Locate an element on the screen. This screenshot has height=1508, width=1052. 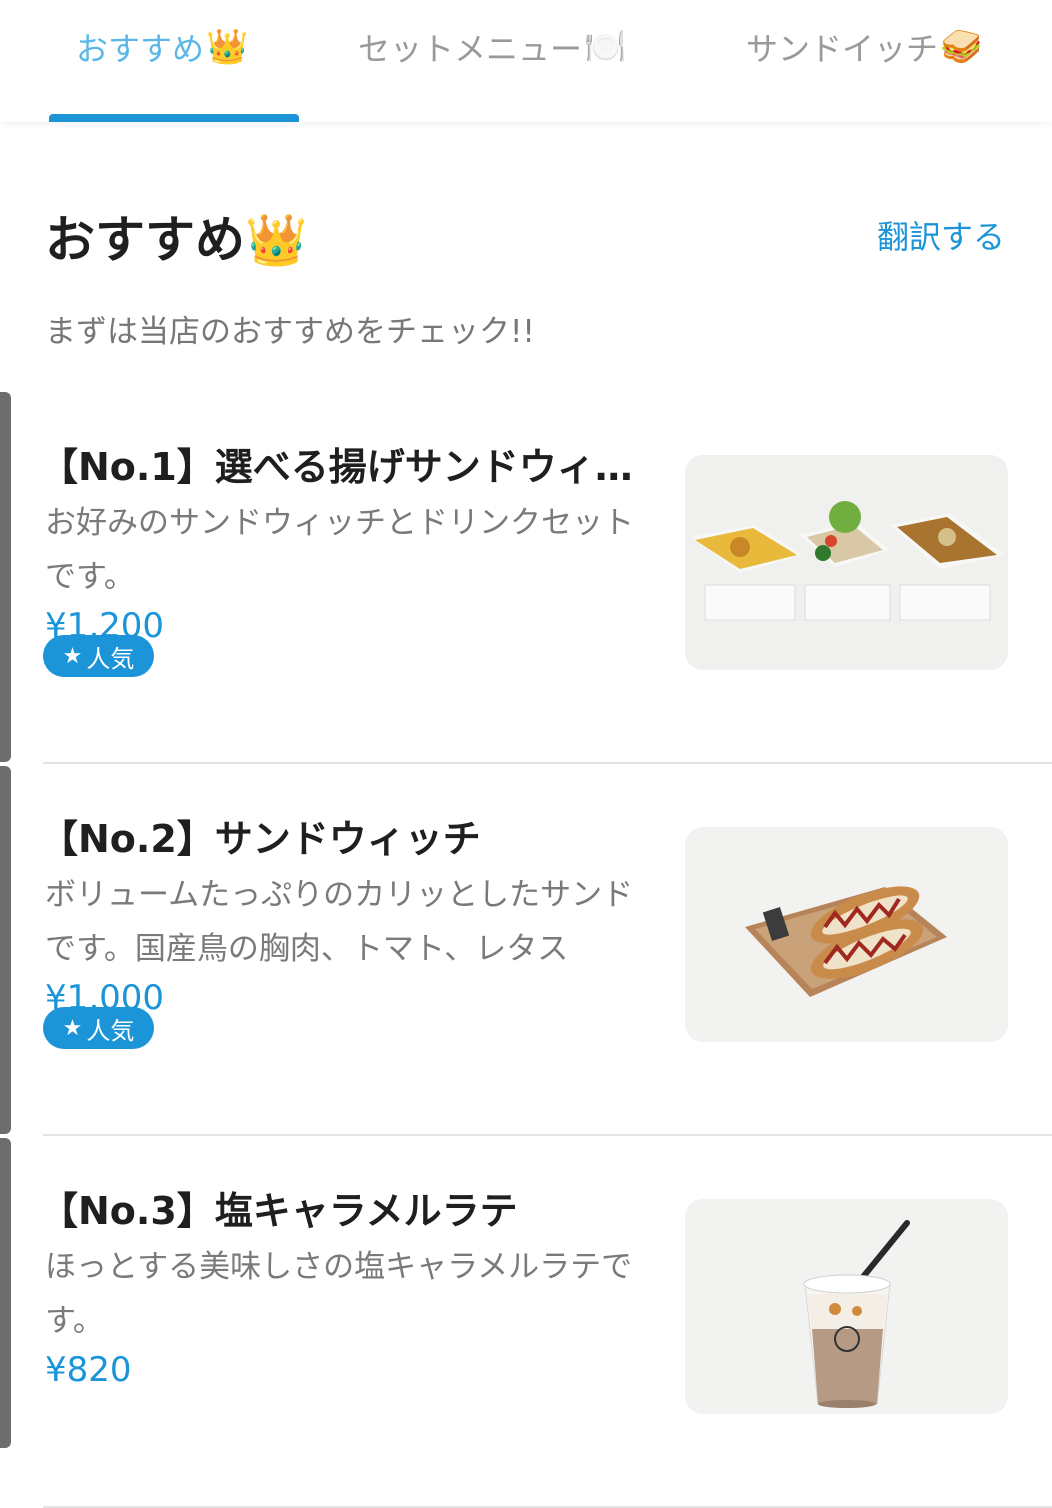
tab-recommended: おすすめ 👑 is located at coordinates (162, 47).